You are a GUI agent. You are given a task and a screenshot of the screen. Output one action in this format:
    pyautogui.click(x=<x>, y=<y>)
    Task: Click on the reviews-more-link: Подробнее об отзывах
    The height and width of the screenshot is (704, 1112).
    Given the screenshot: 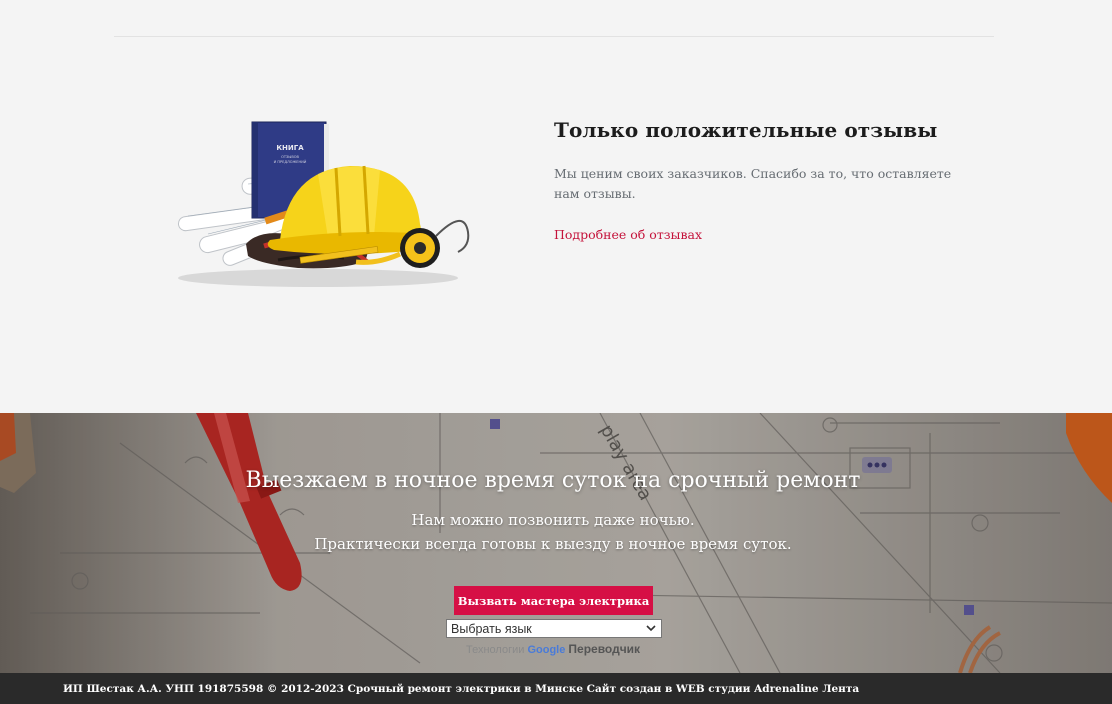 What is the action you would take?
    pyautogui.click(x=628, y=234)
    